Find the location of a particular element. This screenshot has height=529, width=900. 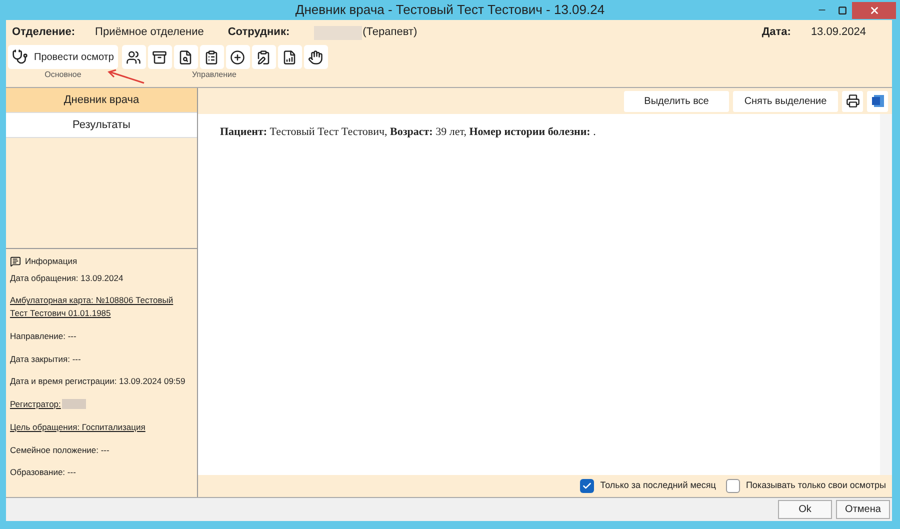

info-text: Направление: --- is located at coordinates (44, 336).